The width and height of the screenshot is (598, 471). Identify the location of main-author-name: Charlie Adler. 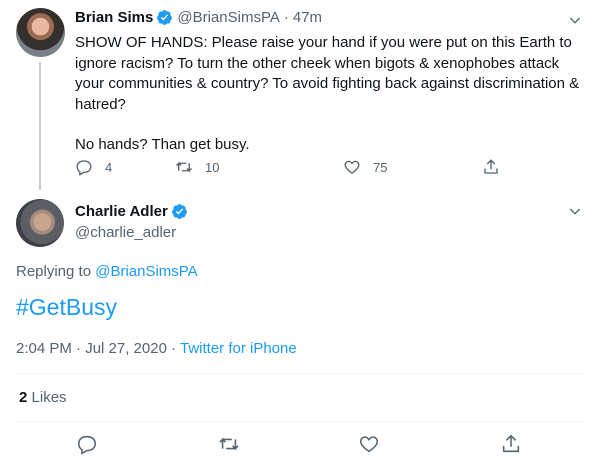
(121, 211).